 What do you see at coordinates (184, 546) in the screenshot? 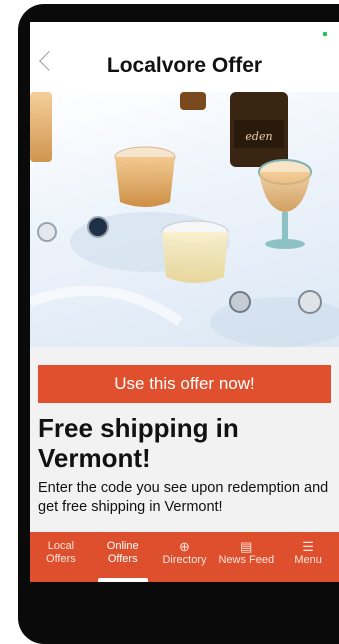
I see `globe-icon: ⊕` at bounding box center [184, 546].